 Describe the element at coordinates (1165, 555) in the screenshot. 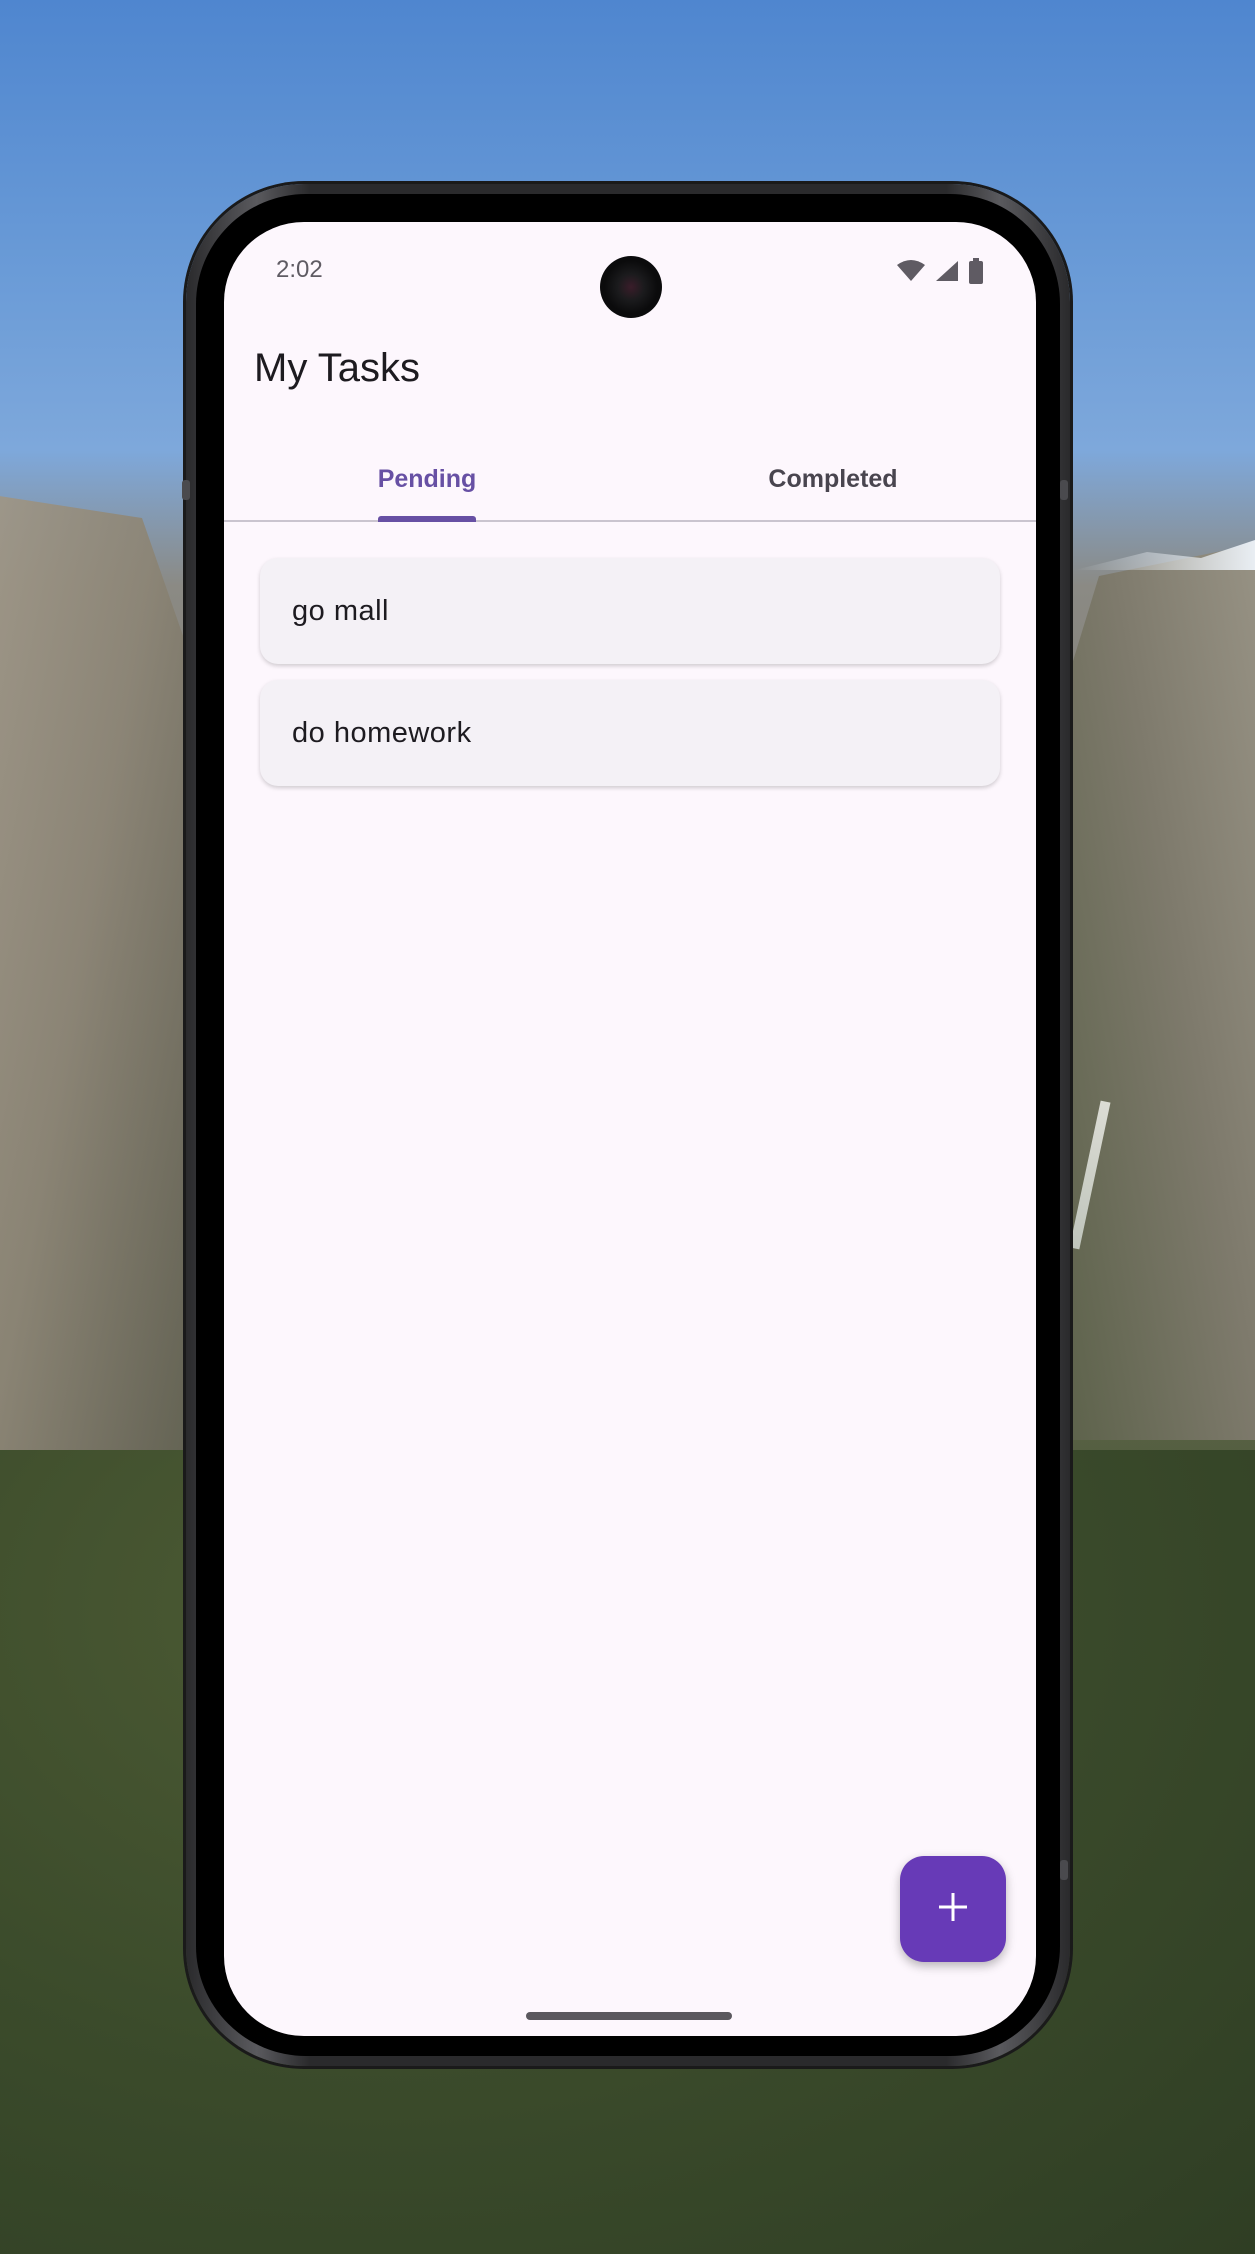

I see `wallpaper-snow` at that location.